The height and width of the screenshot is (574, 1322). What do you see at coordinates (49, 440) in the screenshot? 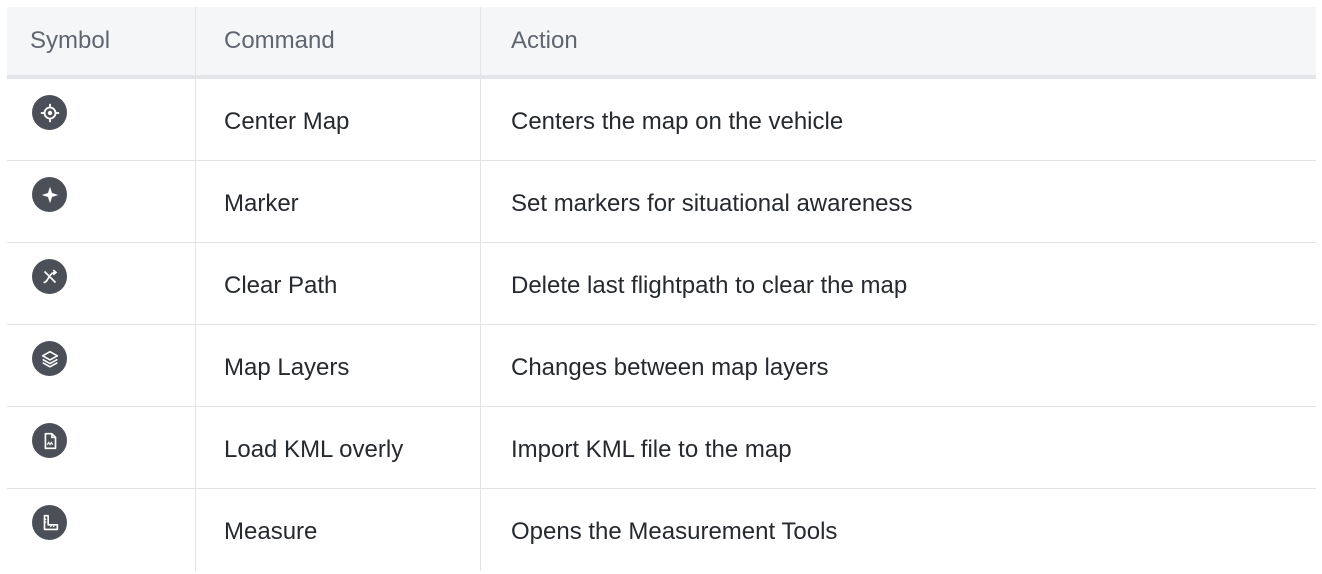
I see `kml-file-icon` at bounding box center [49, 440].